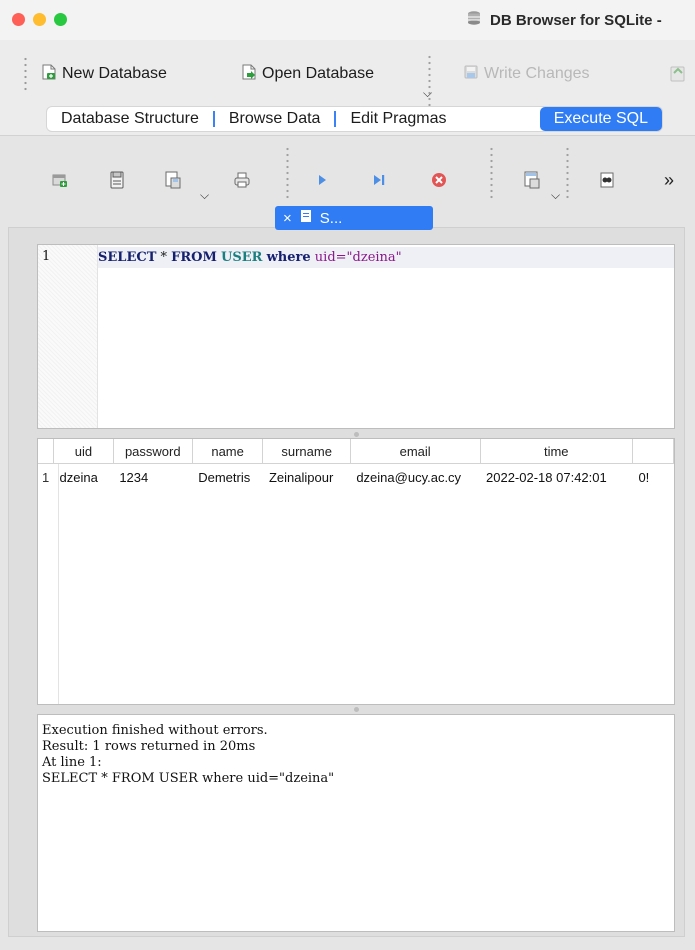  What do you see at coordinates (653, 451) in the screenshot?
I see `column-header` at bounding box center [653, 451].